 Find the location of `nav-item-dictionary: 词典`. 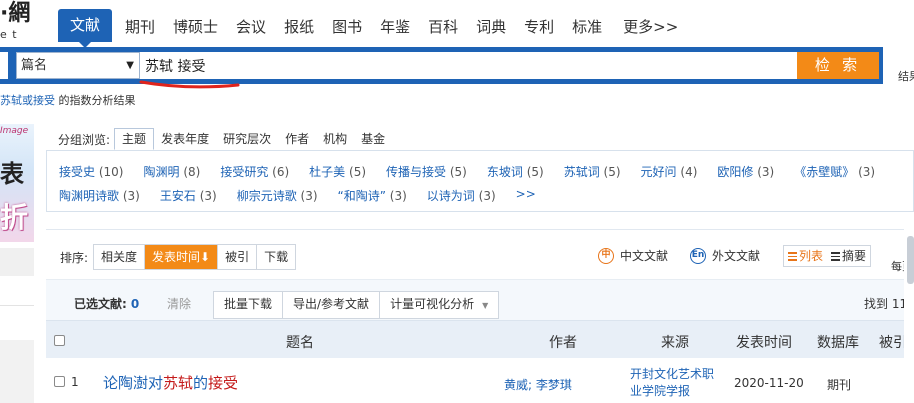

nav-item-dictionary: 词典 is located at coordinates (491, 27).